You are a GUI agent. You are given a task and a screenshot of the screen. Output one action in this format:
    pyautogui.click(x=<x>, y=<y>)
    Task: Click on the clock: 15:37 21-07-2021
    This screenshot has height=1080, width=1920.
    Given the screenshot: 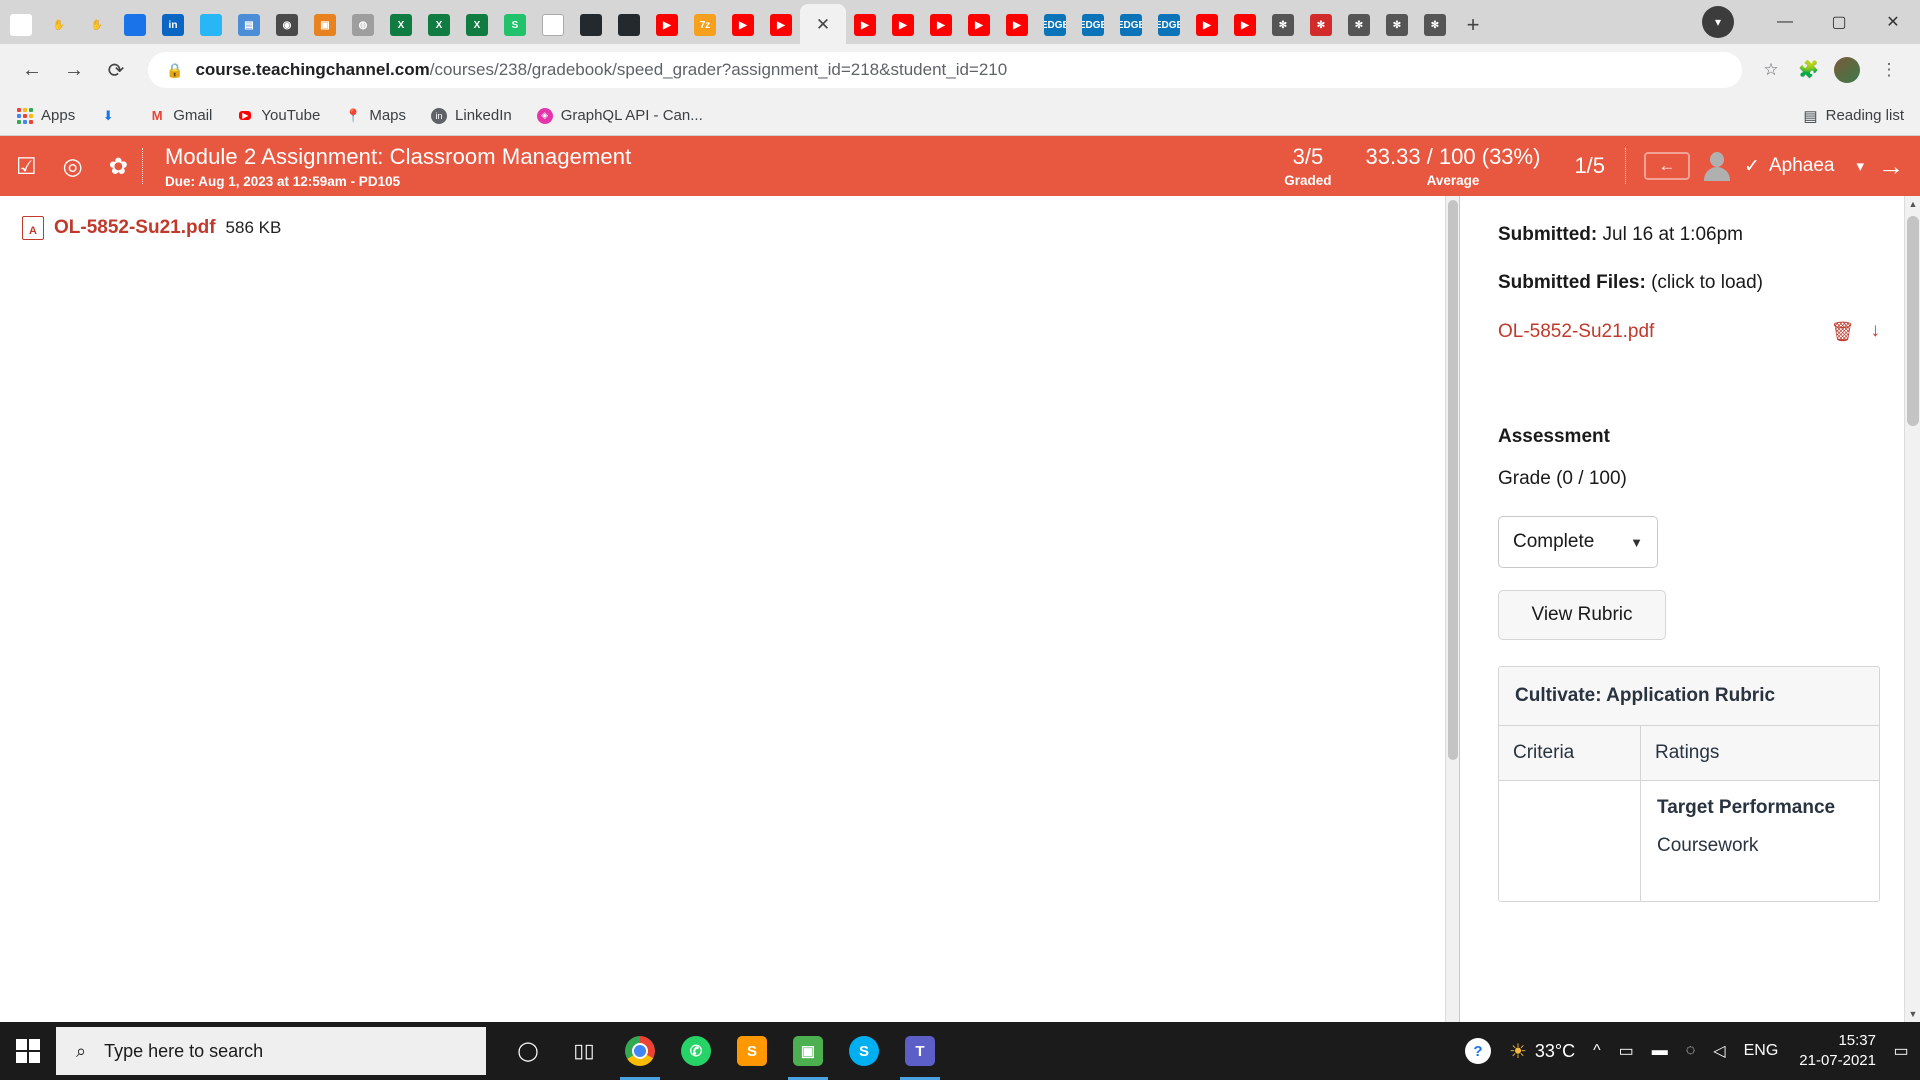 What is the action you would take?
    pyautogui.click(x=1837, y=1051)
    